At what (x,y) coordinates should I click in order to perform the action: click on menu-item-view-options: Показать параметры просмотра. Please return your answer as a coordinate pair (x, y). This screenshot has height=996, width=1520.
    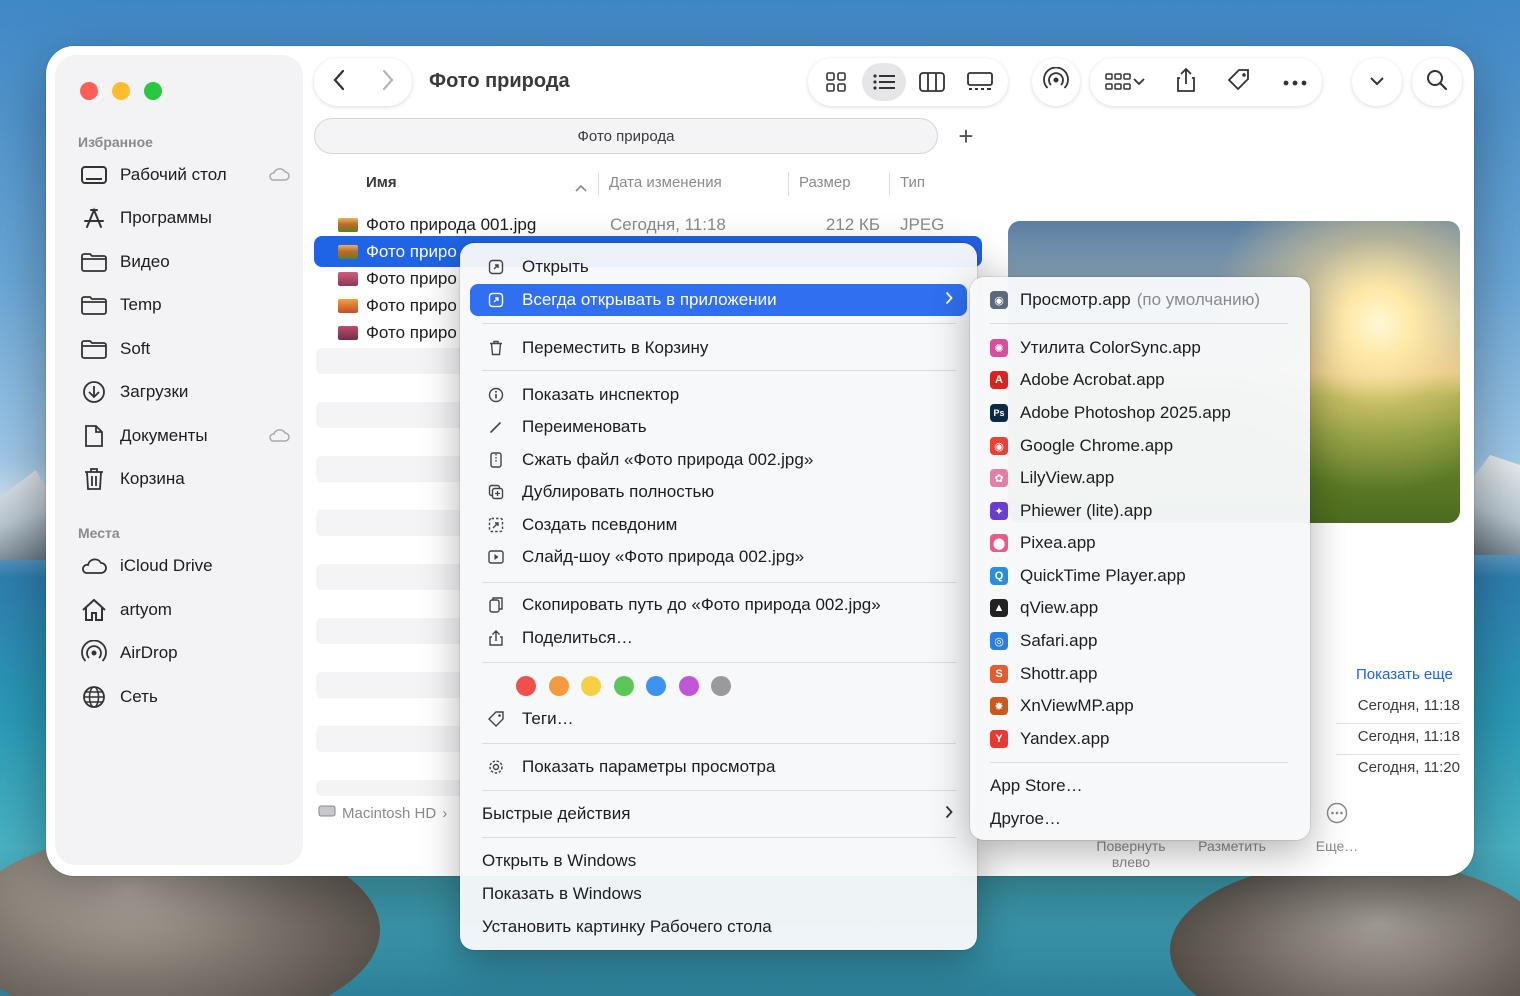
    Looking at the image, I should click on (718, 767).